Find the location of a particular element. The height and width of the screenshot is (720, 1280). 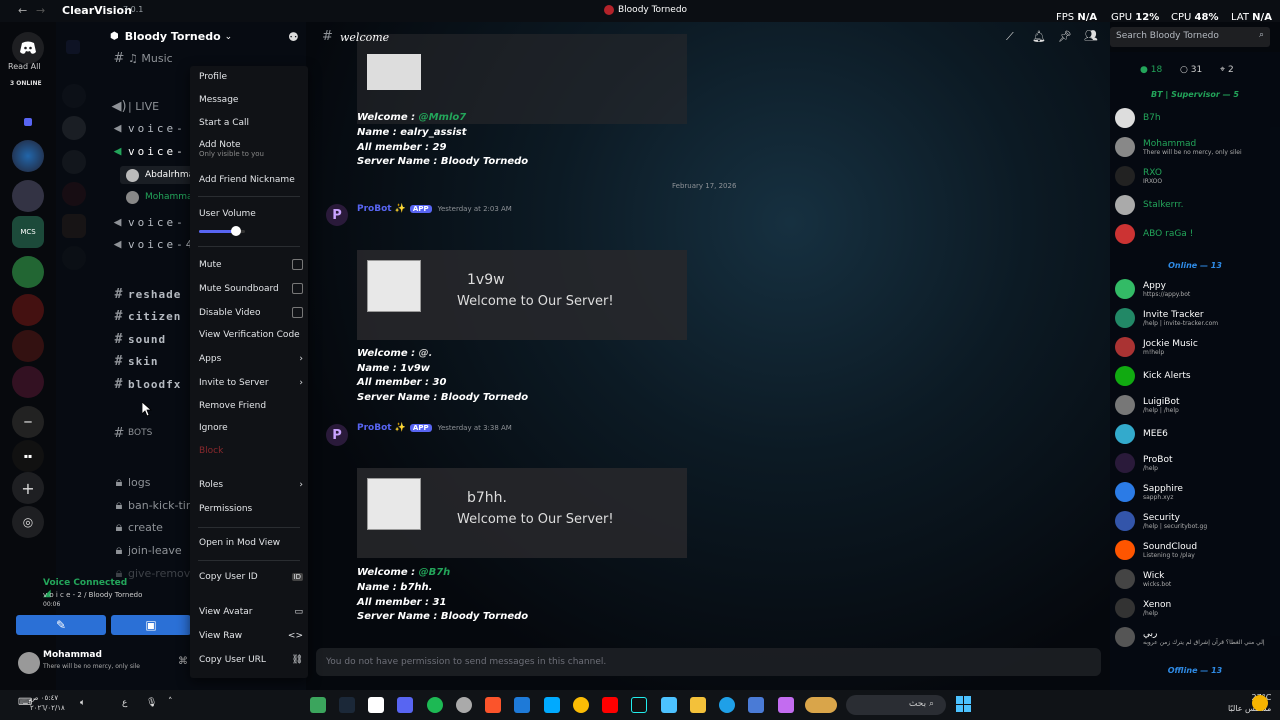

menu-start-call: Start a Call is located at coordinates (251, 123).